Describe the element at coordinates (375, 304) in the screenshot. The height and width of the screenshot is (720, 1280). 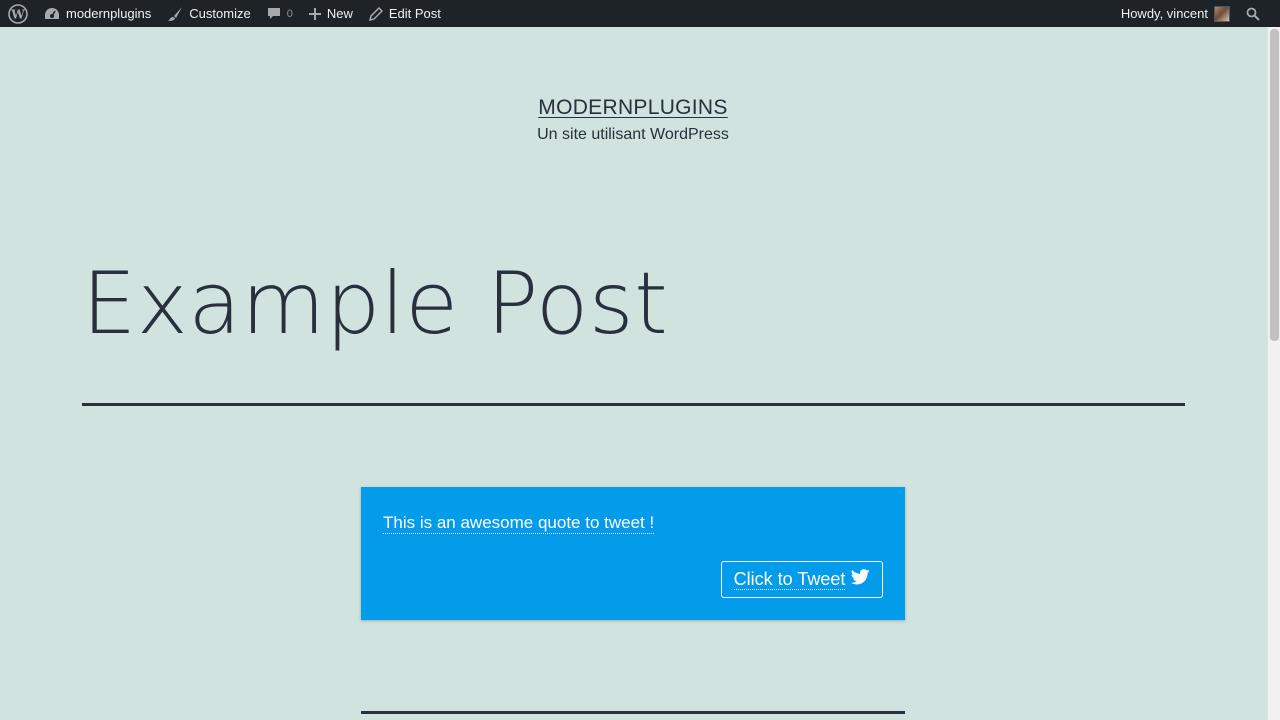
I see `post-title: Example Post` at that location.